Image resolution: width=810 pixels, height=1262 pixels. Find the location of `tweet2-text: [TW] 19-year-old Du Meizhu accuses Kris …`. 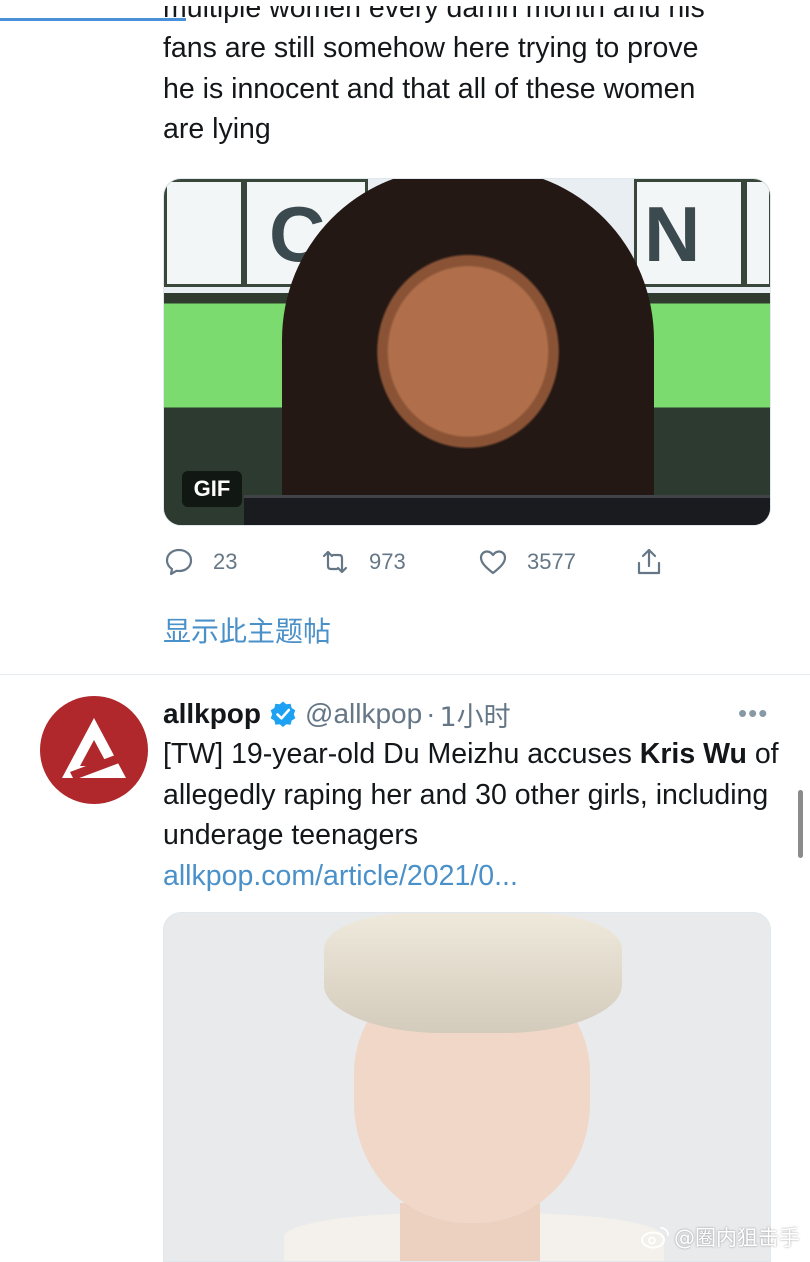

tweet2-text: [TW] 19-year-old Du Meizhu accuses Kris … is located at coordinates (473, 815).